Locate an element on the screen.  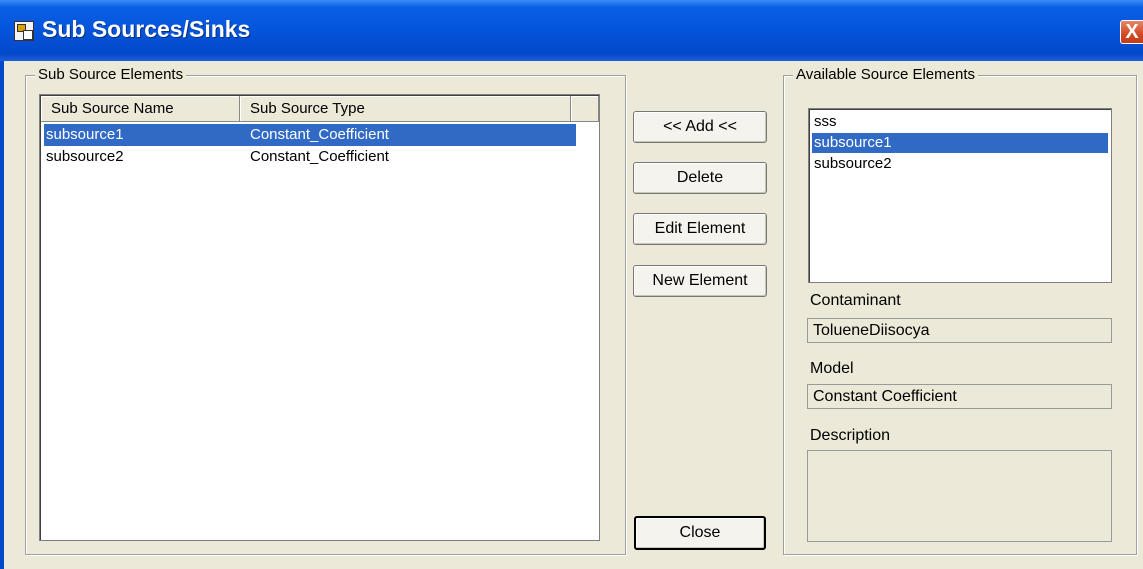
column-header-type: Sub Source Type is located at coordinates (405, 109).